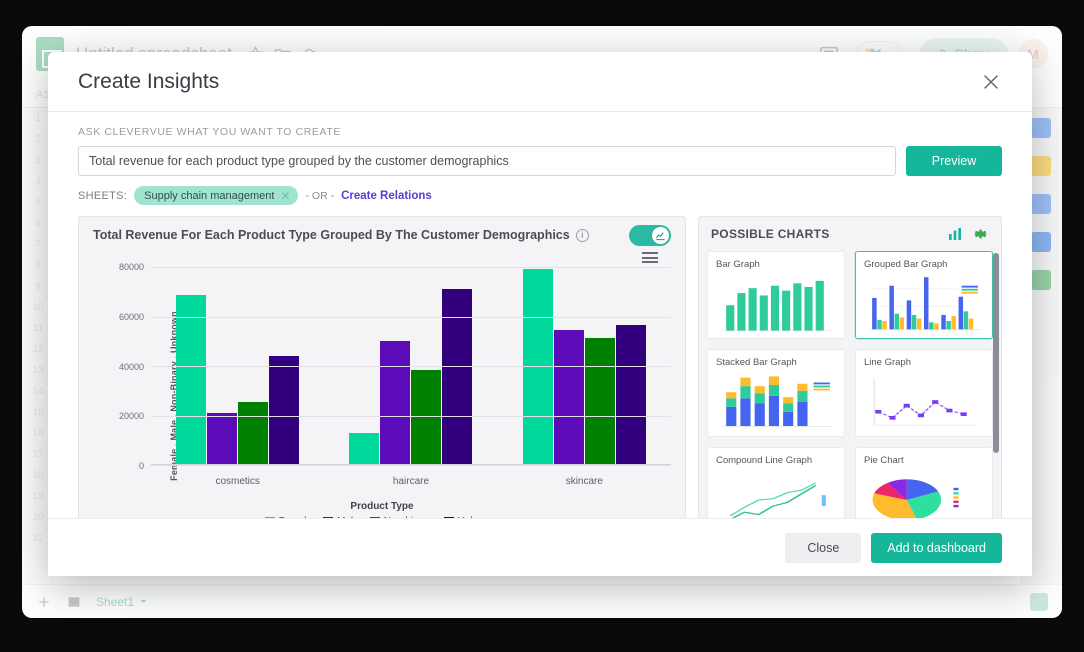 The image size is (1084, 652). Describe the element at coordinates (209, 195) in the screenshot. I see `sheet-chip-label: Supply chain management` at that location.